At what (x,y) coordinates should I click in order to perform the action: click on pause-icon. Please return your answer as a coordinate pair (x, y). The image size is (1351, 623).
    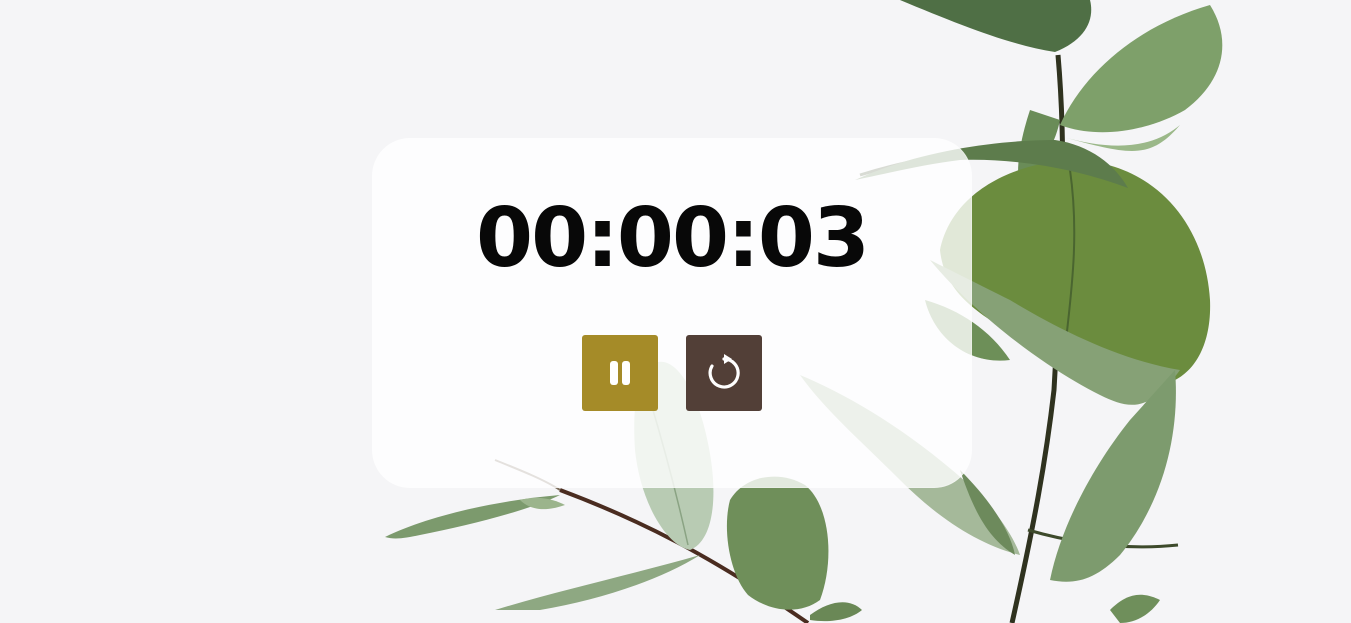
    Looking at the image, I should click on (620, 373).